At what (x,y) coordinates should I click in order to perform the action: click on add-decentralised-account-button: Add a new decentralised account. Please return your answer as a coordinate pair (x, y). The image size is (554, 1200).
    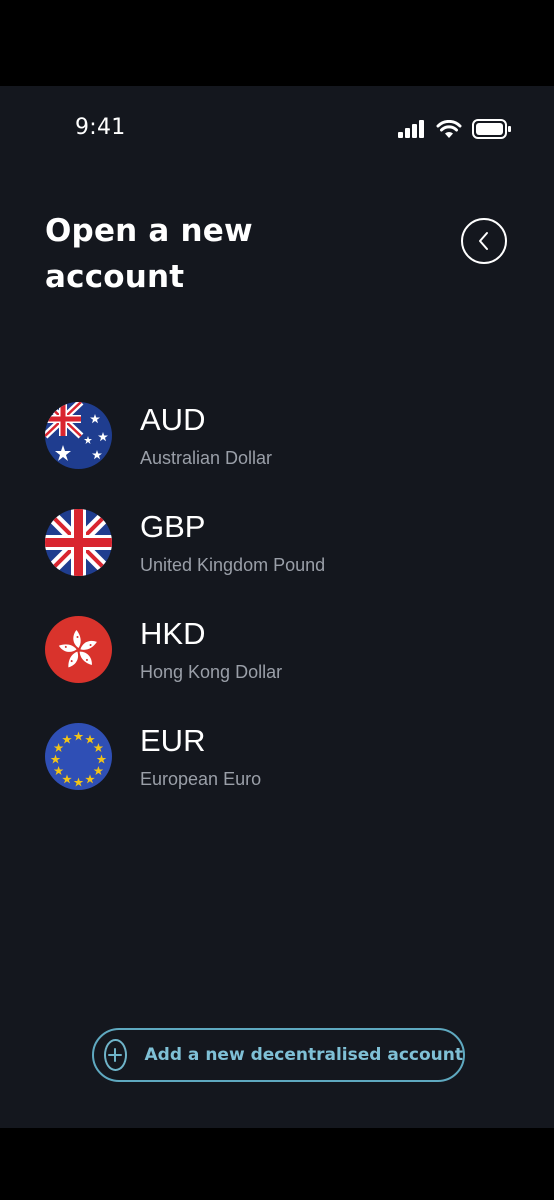
    Looking at the image, I should click on (278, 1055).